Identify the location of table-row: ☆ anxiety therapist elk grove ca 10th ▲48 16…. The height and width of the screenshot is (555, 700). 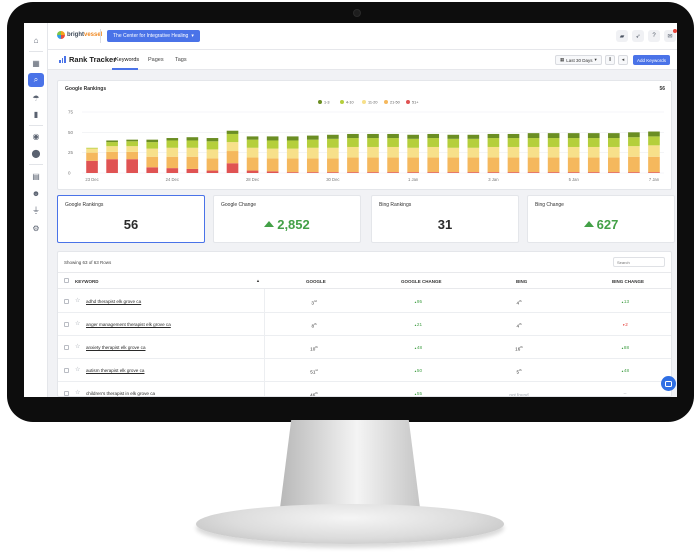
(364, 347).